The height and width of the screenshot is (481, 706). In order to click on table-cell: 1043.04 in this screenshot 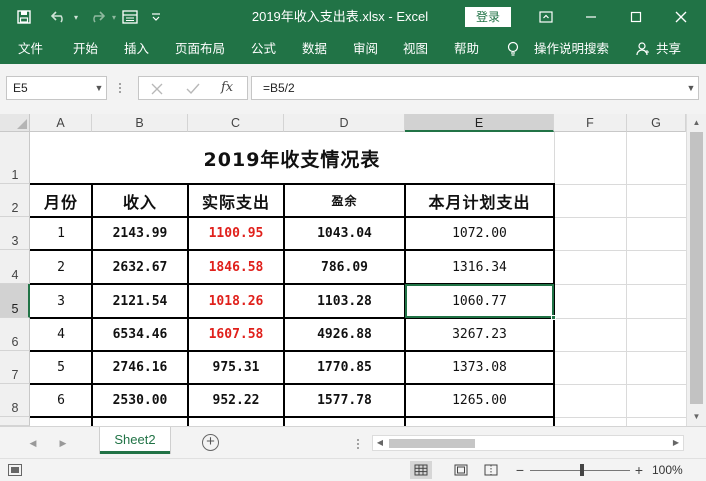, I will do `click(344, 233)`.